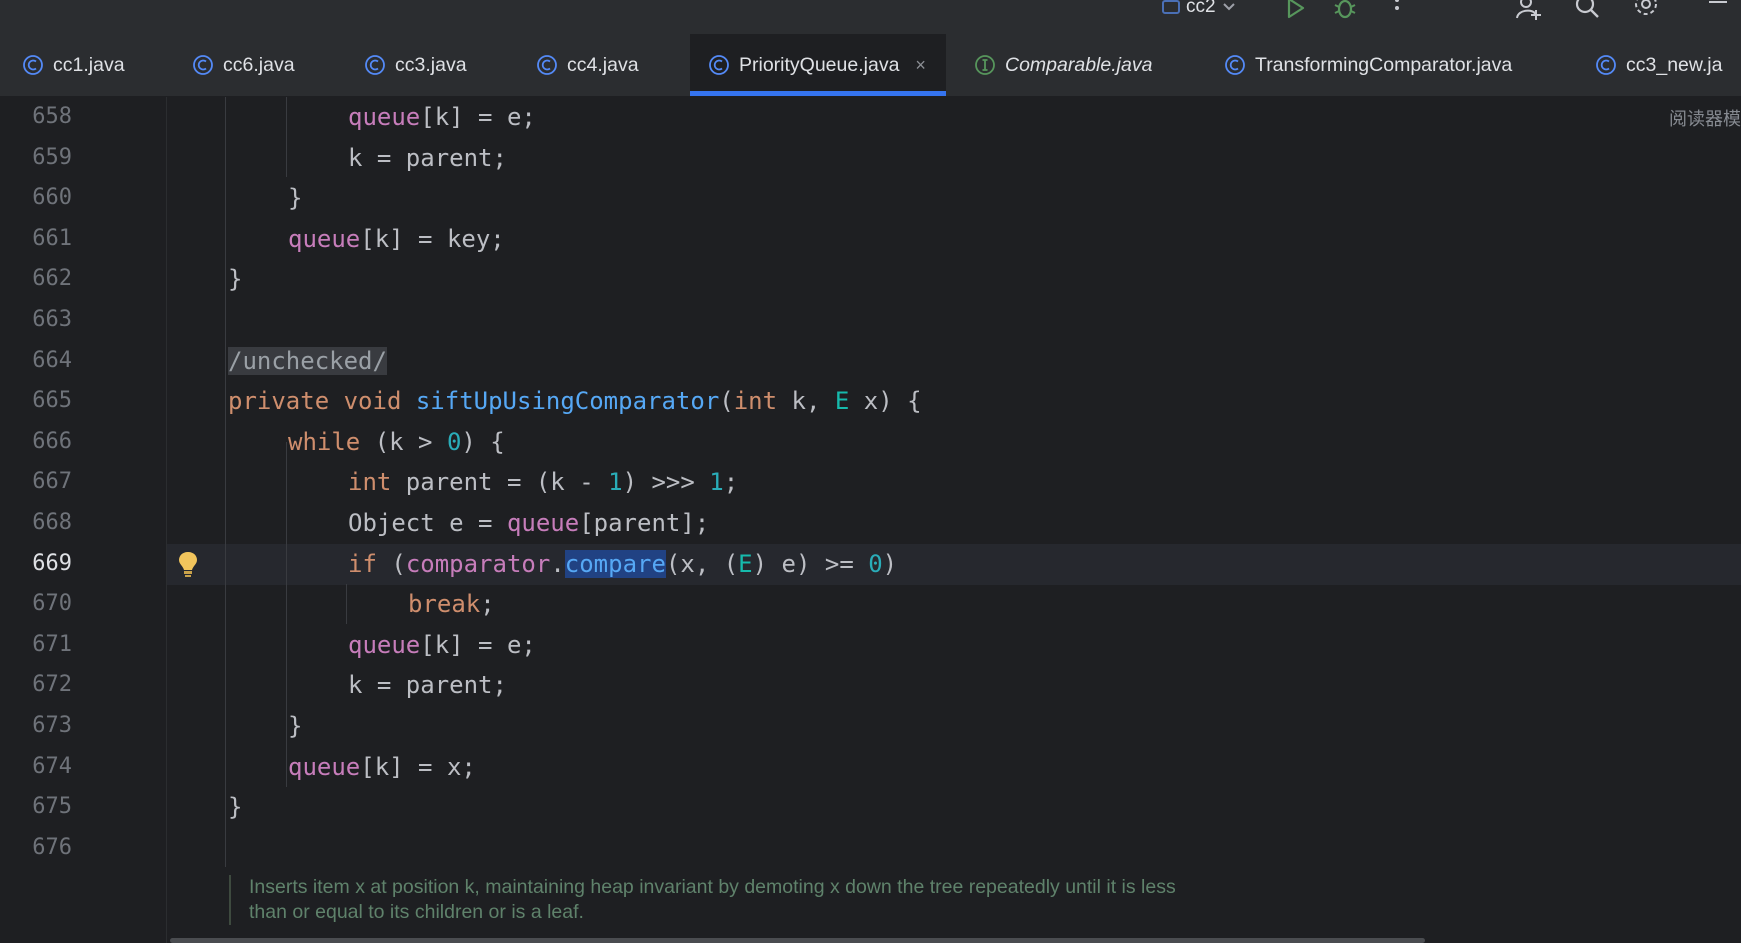  I want to click on line-number-current: 669, so click(52, 563).